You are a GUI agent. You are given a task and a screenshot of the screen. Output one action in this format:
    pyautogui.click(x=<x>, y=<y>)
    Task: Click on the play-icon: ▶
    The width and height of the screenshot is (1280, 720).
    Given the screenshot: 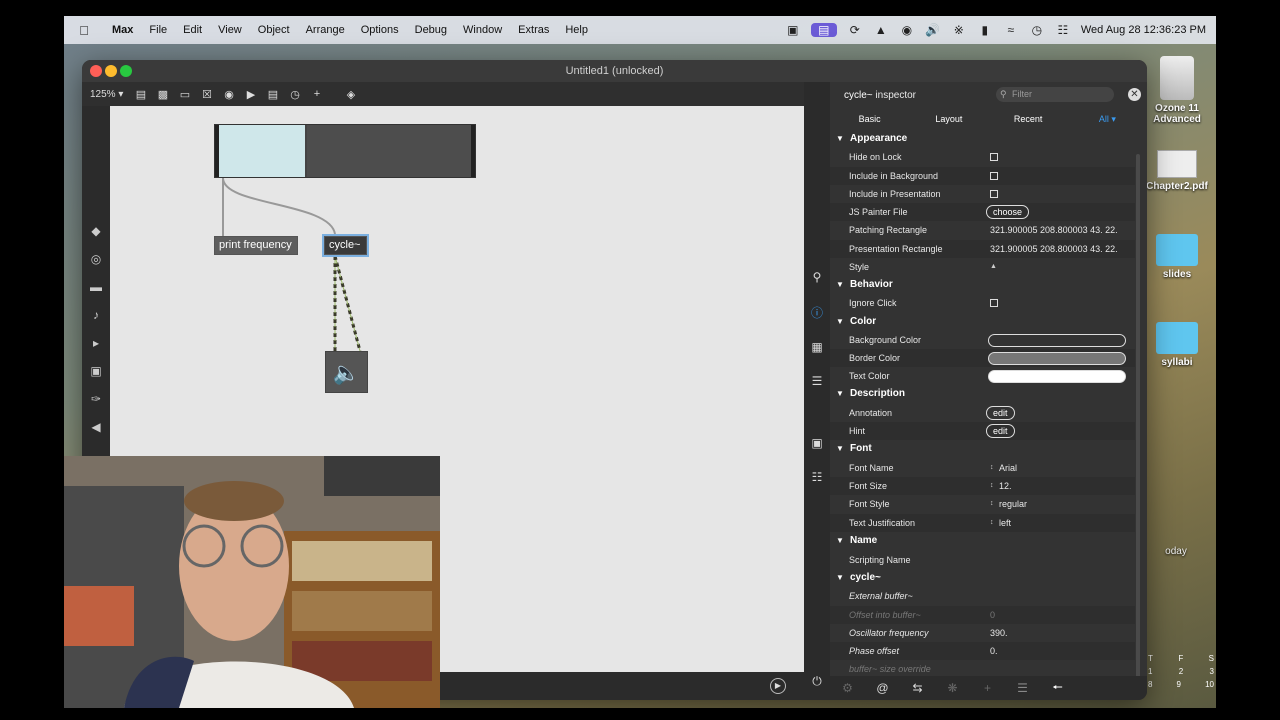 What is the action you would take?
    pyautogui.click(x=778, y=686)
    